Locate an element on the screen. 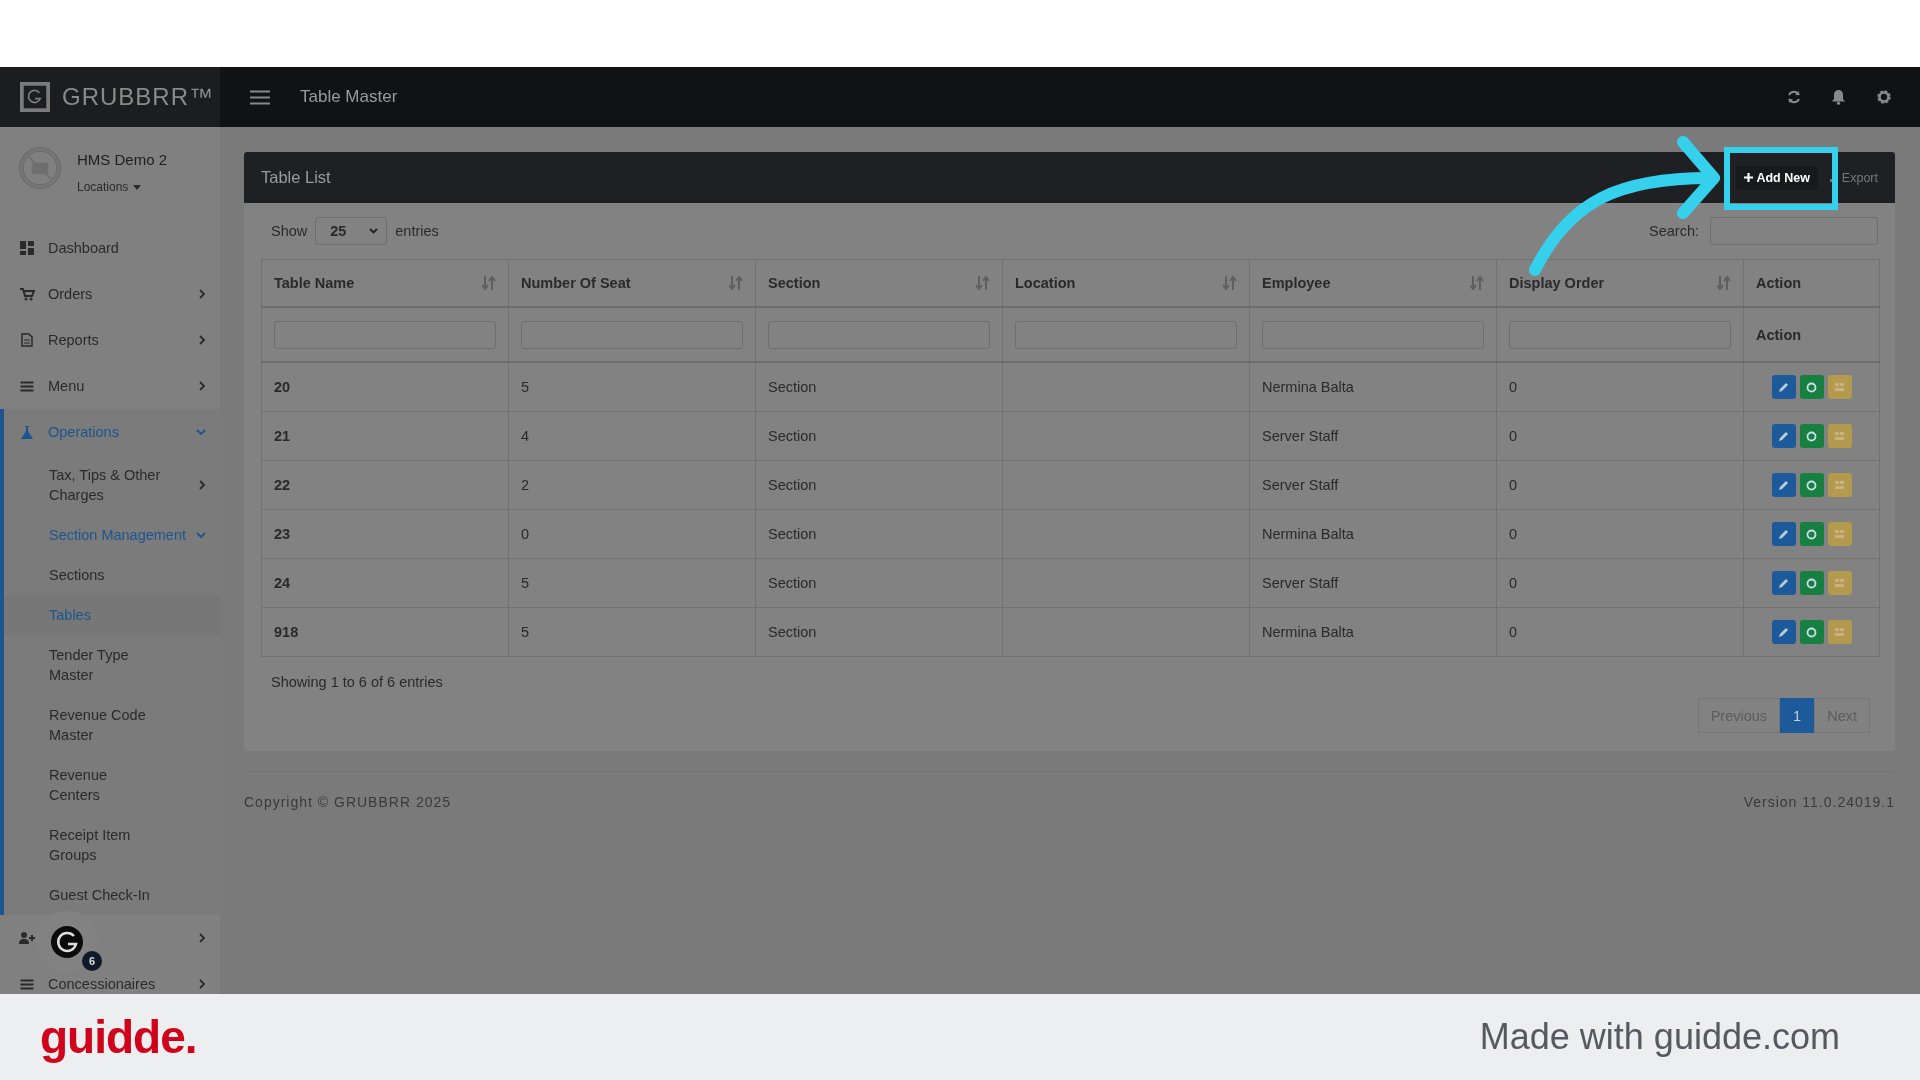 The width and height of the screenshot is (1920, 1080). sidebar-subitem: Tender Type Master is located at coordinates (112, 665).